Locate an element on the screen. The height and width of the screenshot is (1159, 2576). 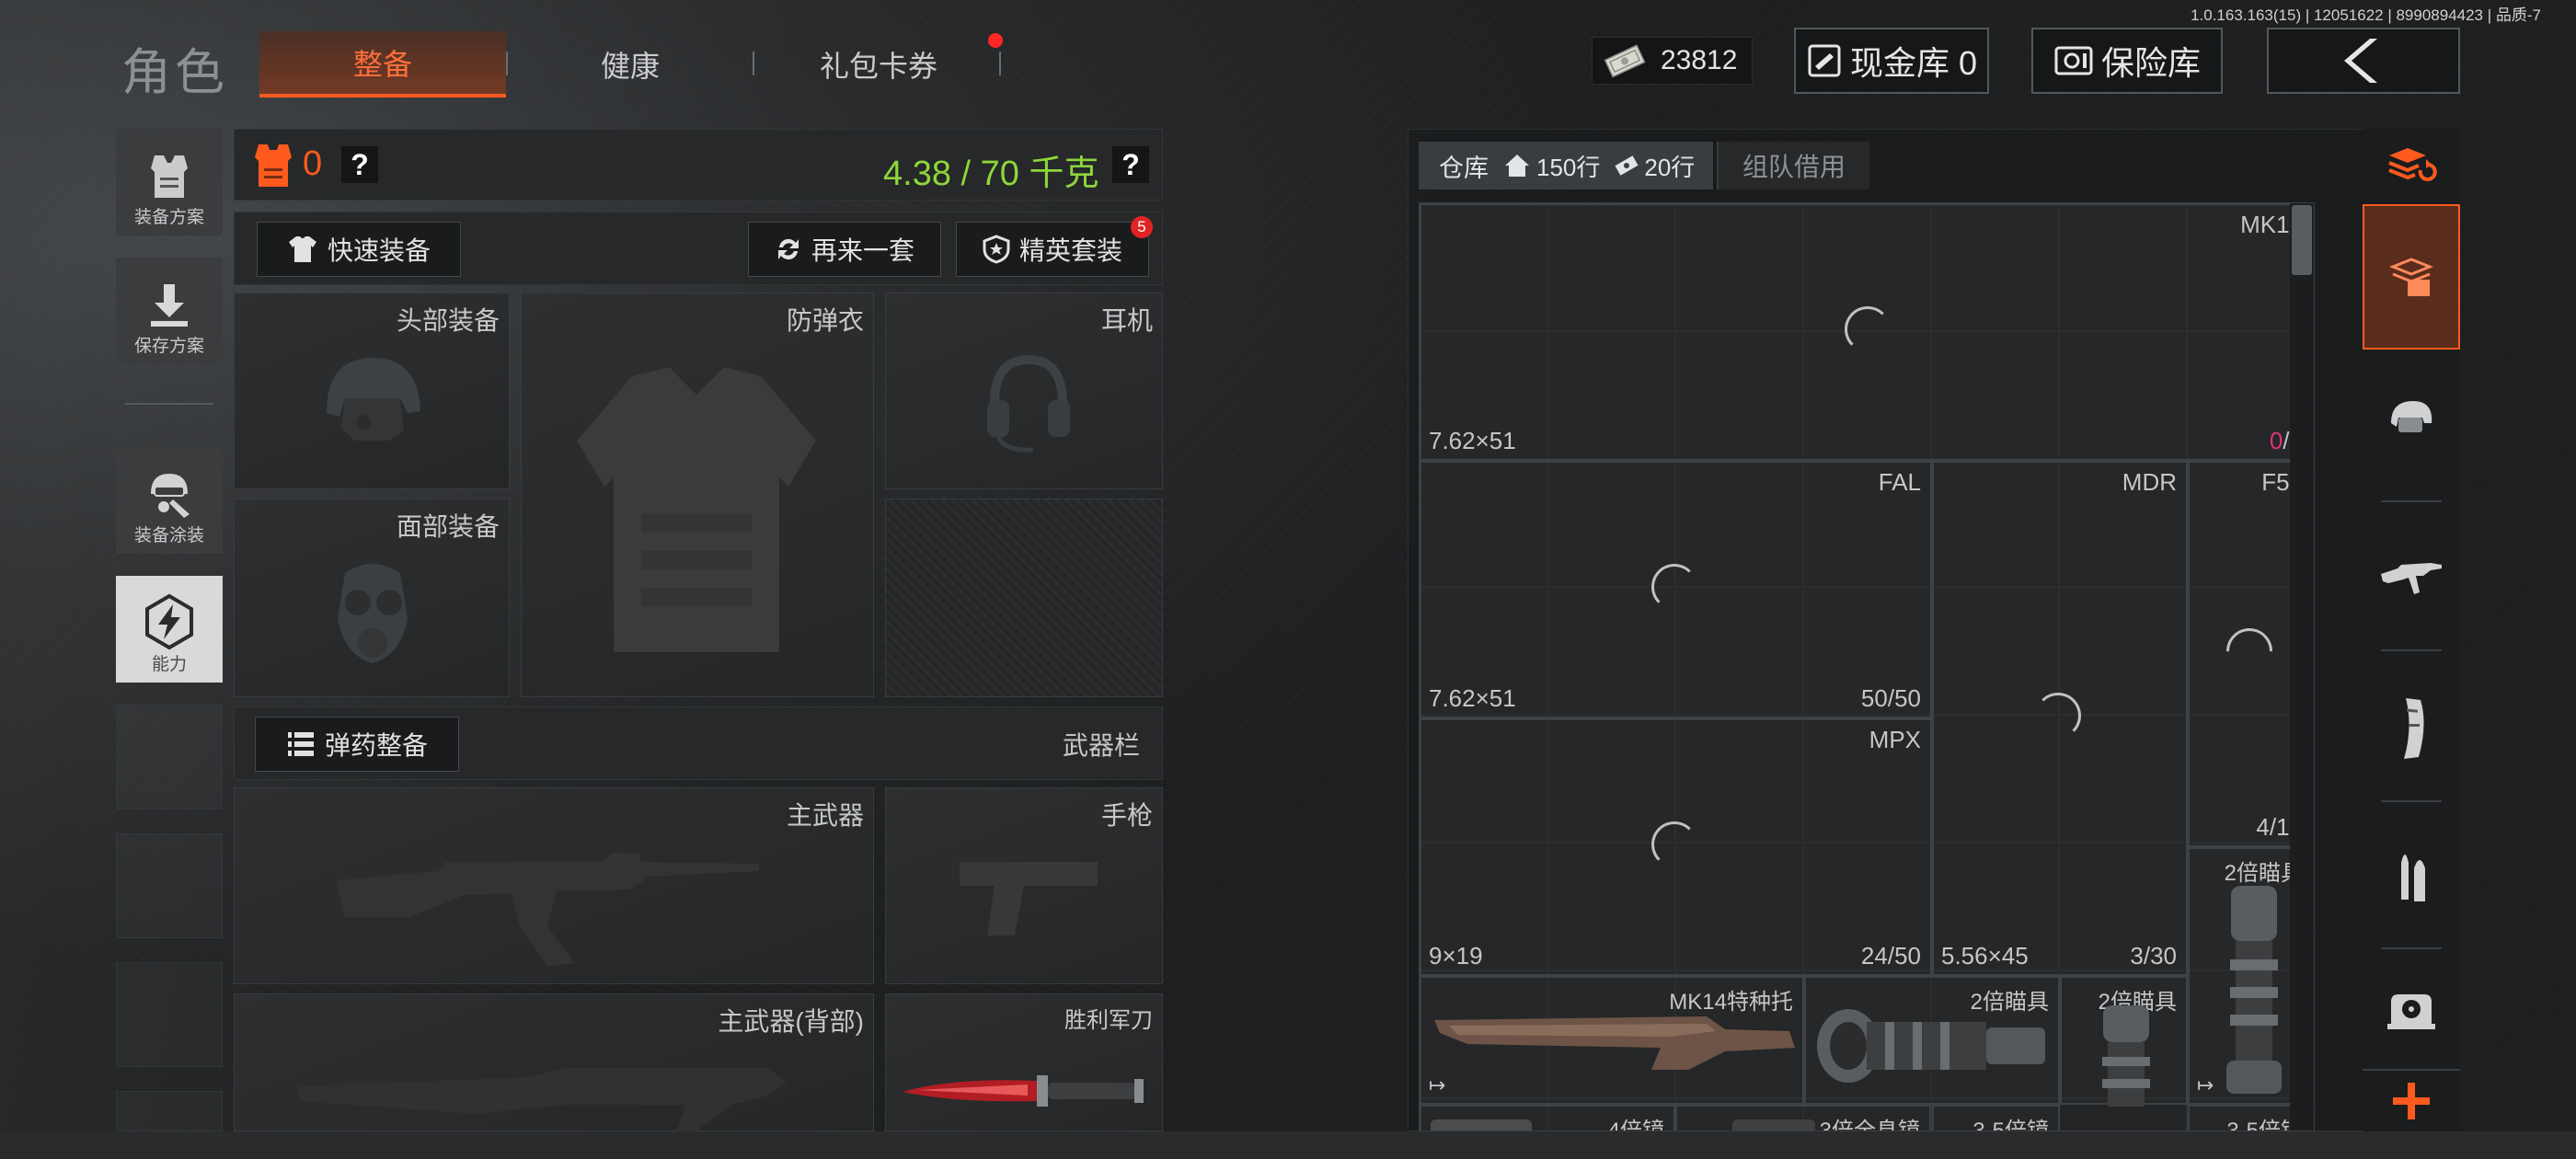
weight-readout: 4.38 / 70 千克 is located at coordinates (991, 174).